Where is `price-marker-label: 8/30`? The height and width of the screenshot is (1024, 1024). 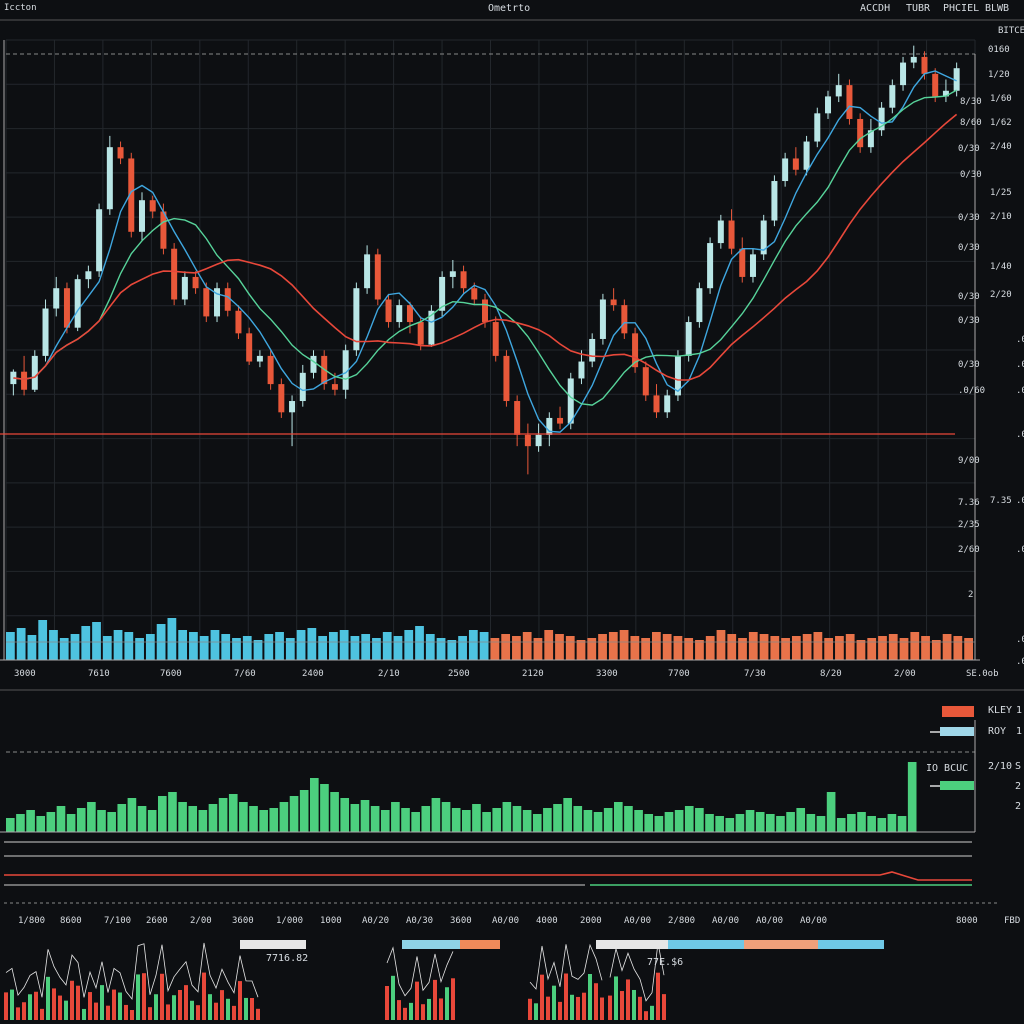
price-marker-label: 8/30 is located at coordinates (971, 102).